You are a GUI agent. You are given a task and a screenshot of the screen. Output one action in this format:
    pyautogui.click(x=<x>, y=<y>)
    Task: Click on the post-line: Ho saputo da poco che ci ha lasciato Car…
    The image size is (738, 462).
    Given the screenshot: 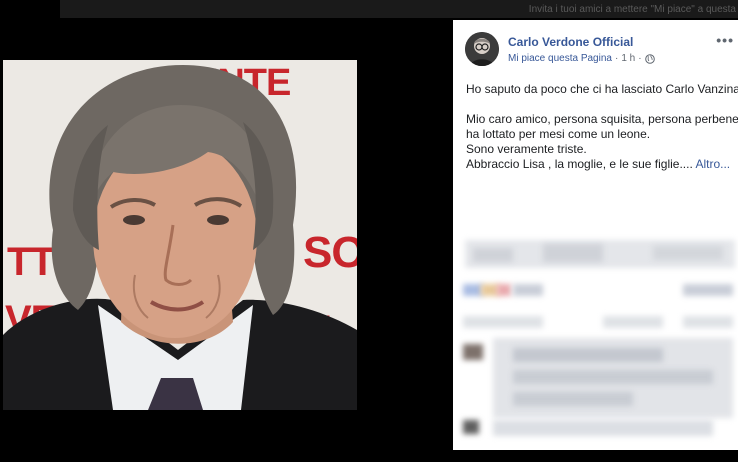 What is the action you would take?
    pyautogui.click(x=602, y=89)
    